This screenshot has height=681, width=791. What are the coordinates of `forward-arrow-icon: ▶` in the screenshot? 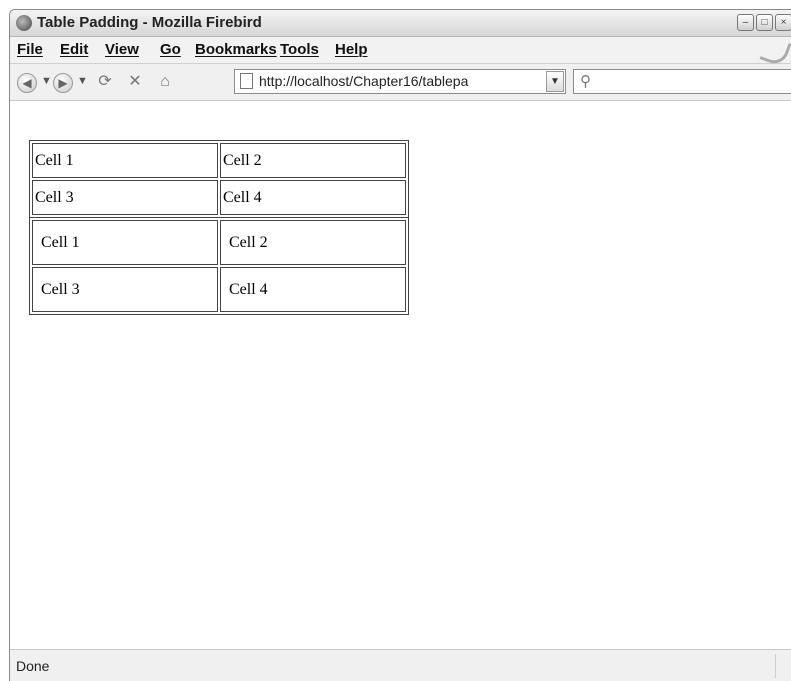 It's located at (63, 83).